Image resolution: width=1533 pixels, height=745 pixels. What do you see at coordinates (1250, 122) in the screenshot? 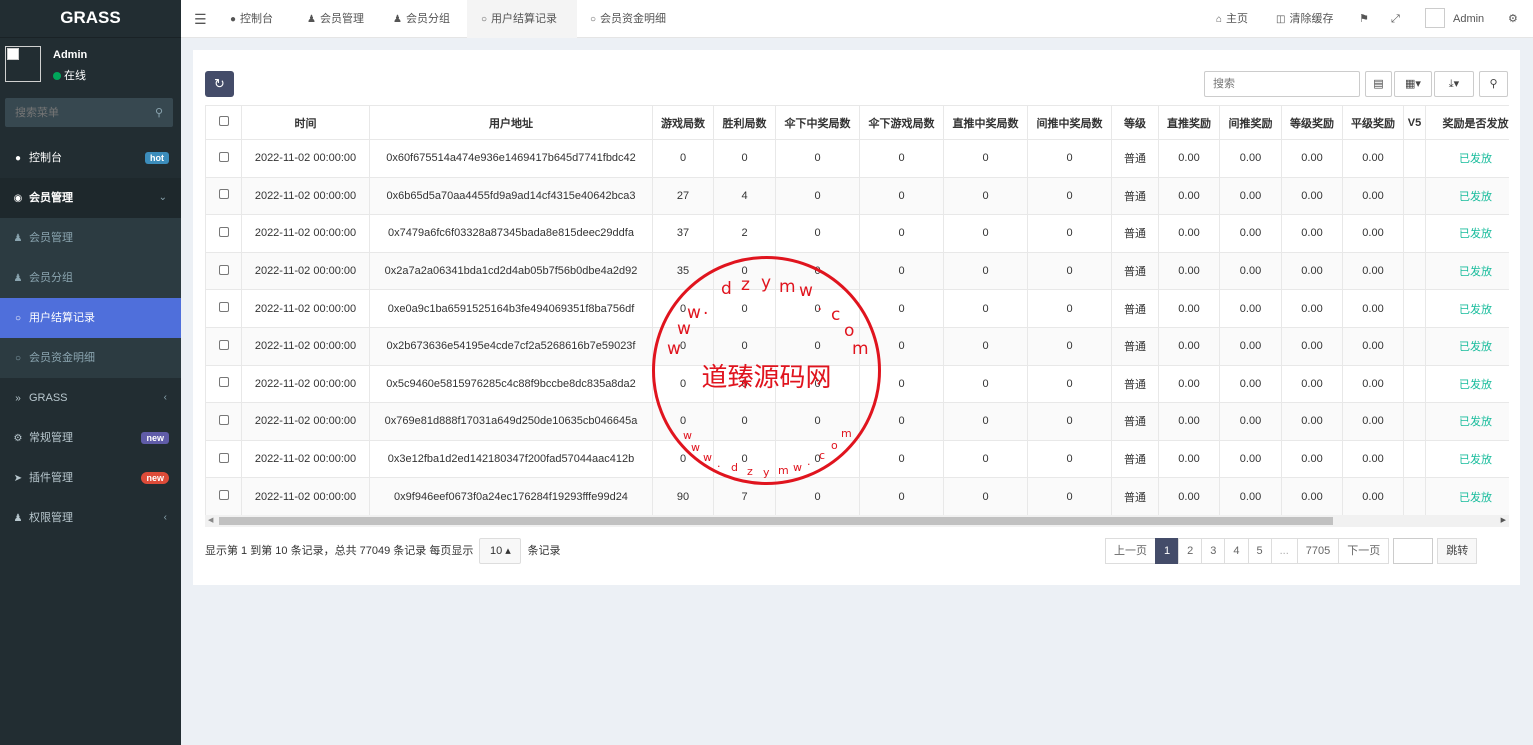
I see `col-header: 间推奖励` at bounding box center [1250, 122].